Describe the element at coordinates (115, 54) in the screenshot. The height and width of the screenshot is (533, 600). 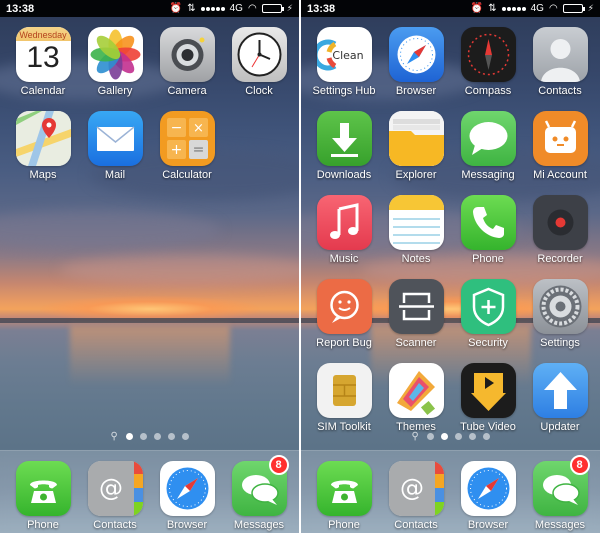
I see `gallery-icon` at that location.